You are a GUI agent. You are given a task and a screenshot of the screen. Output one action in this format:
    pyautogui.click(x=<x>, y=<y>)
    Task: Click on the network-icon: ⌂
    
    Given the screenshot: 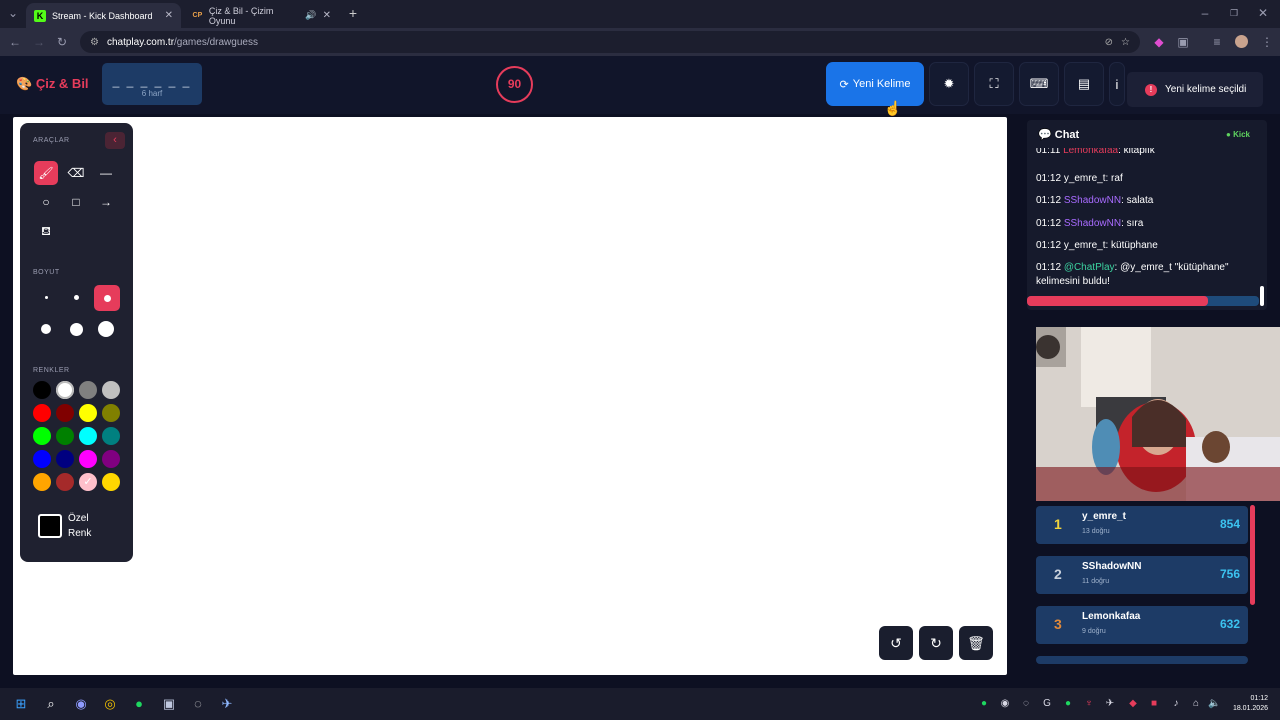 What is the action you would take?
    pyautogui.click(x=1196, y=704)
    